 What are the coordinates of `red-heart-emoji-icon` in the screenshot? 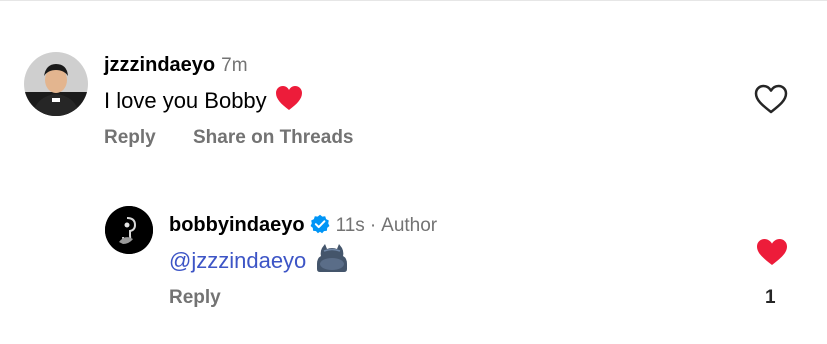 It's located at (289, 101).